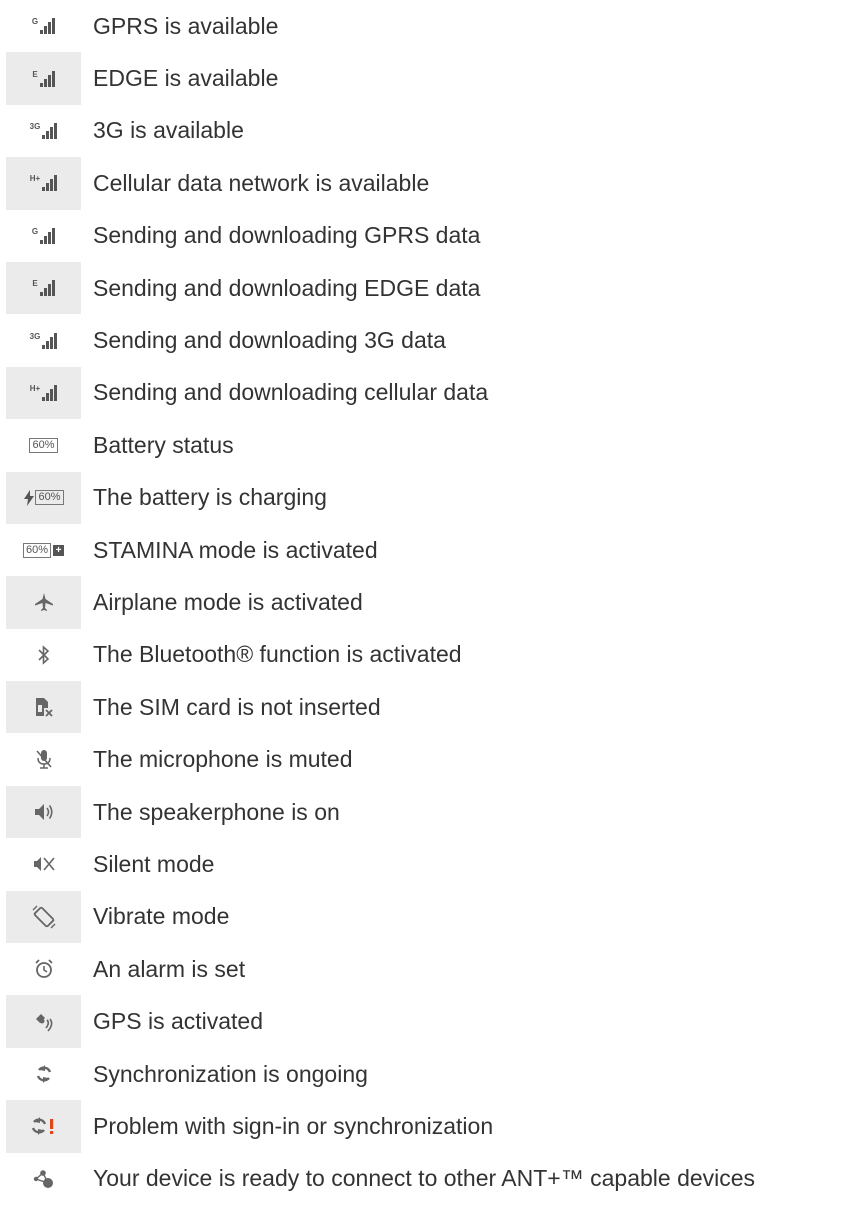 The image size is (848, 1205). I want to click on list-item-label: Synchronization is ongoing, so click(230, 1073).